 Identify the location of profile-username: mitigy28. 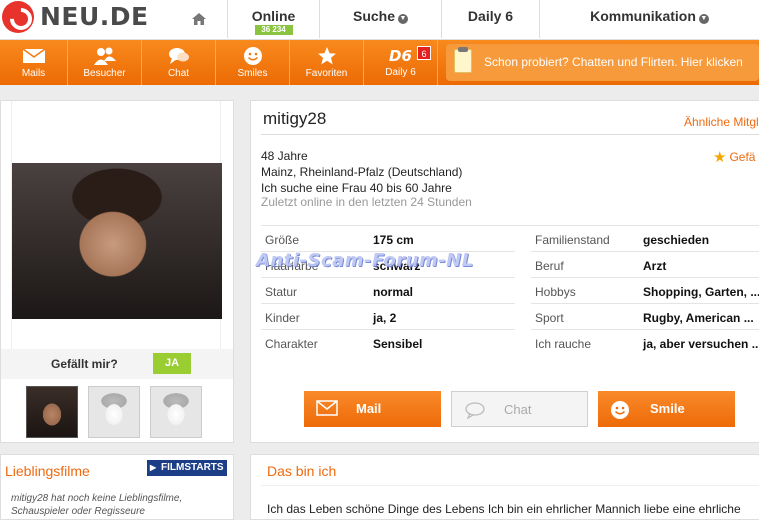
(295, 118).